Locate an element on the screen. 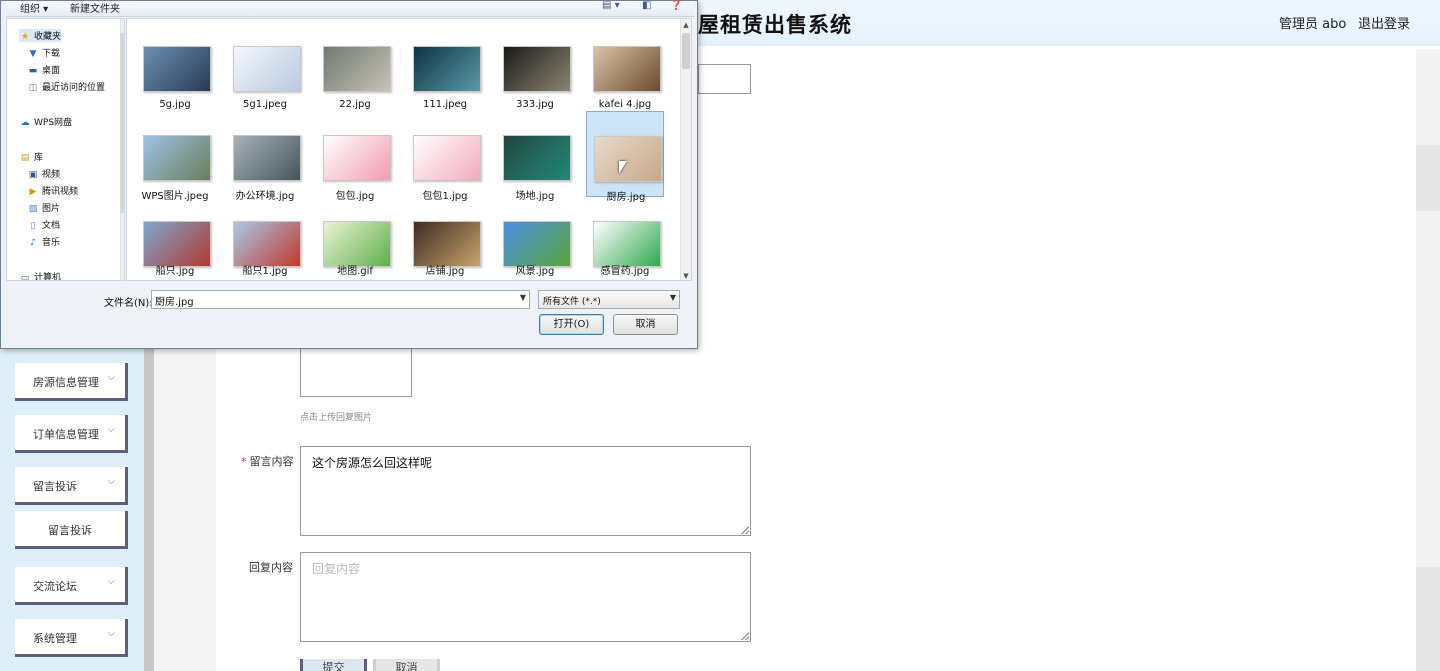 Image resolution: width=1440 pixels, height=671 pixels. file-item: 厨房.jpg is located at coordinates (625, 157).